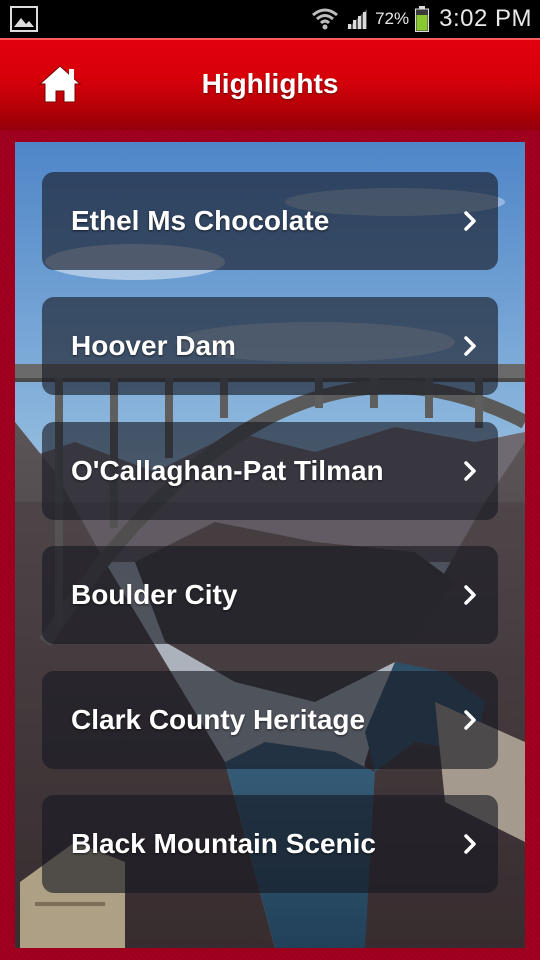 The width and height of the screenshot is (540, 960). Describe the element at coordinates (24, 19) in the screenshot. I see `gallery-icon` at that location.